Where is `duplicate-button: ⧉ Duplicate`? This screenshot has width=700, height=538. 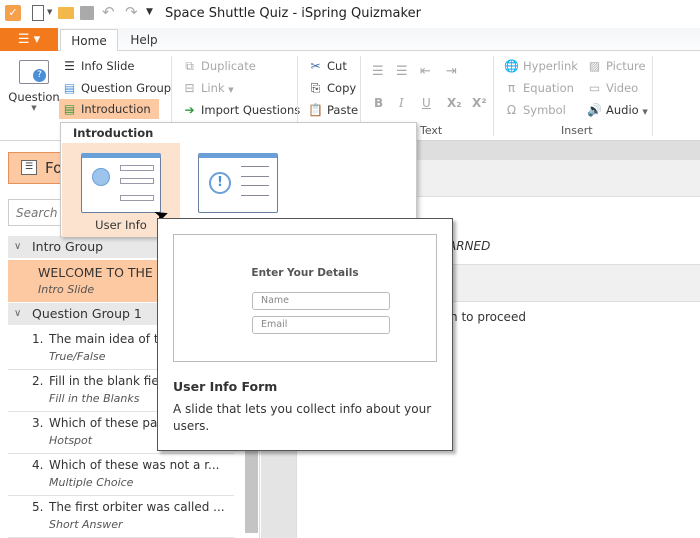 duplicate-button: ⧉ Duplicate is located at coordinates (218, 66).